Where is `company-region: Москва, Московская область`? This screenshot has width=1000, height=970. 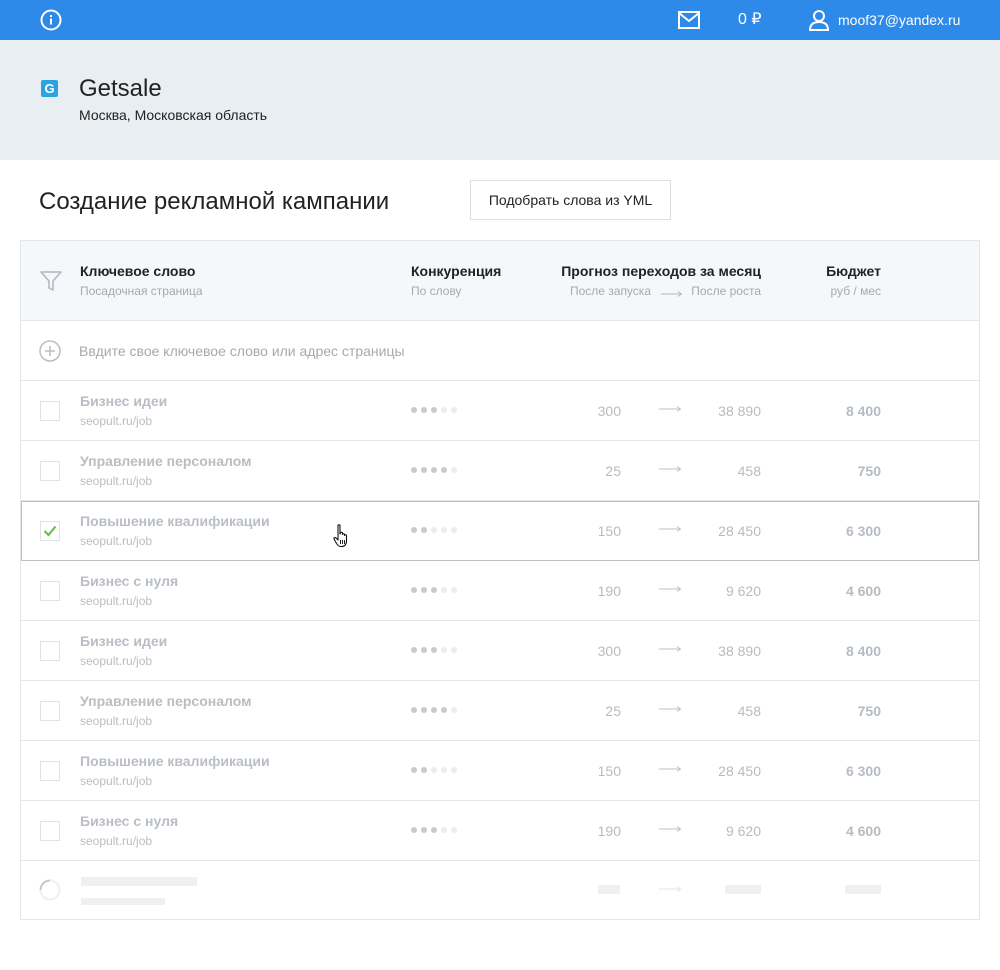
company-region: Москва, Московская область is located at coordinates (173, 115).